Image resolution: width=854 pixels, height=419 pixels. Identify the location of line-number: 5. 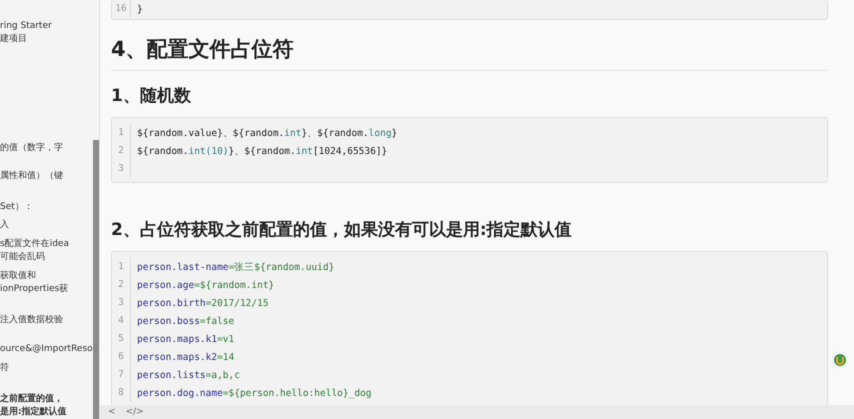
(121, 339).